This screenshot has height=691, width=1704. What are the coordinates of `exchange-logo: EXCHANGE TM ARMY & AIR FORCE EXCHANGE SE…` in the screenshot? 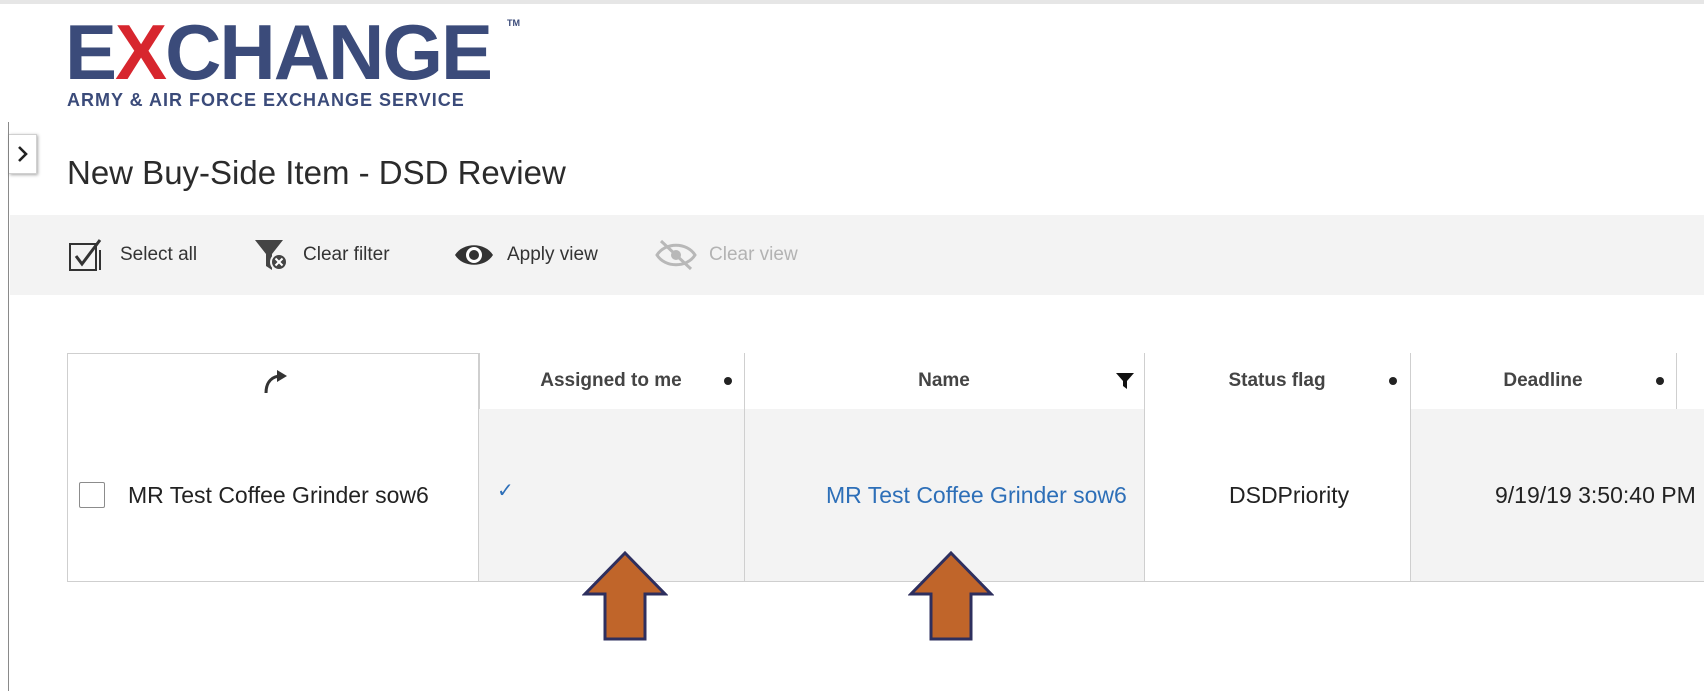 It's located at (292, 59).